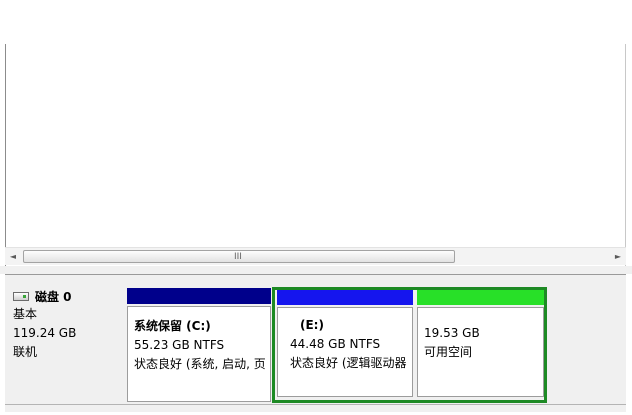  What do you see at coordinates (45, 333) in the screenshot?
I see `disk-size: 119.24 GB` at bounding box center [45, 333].